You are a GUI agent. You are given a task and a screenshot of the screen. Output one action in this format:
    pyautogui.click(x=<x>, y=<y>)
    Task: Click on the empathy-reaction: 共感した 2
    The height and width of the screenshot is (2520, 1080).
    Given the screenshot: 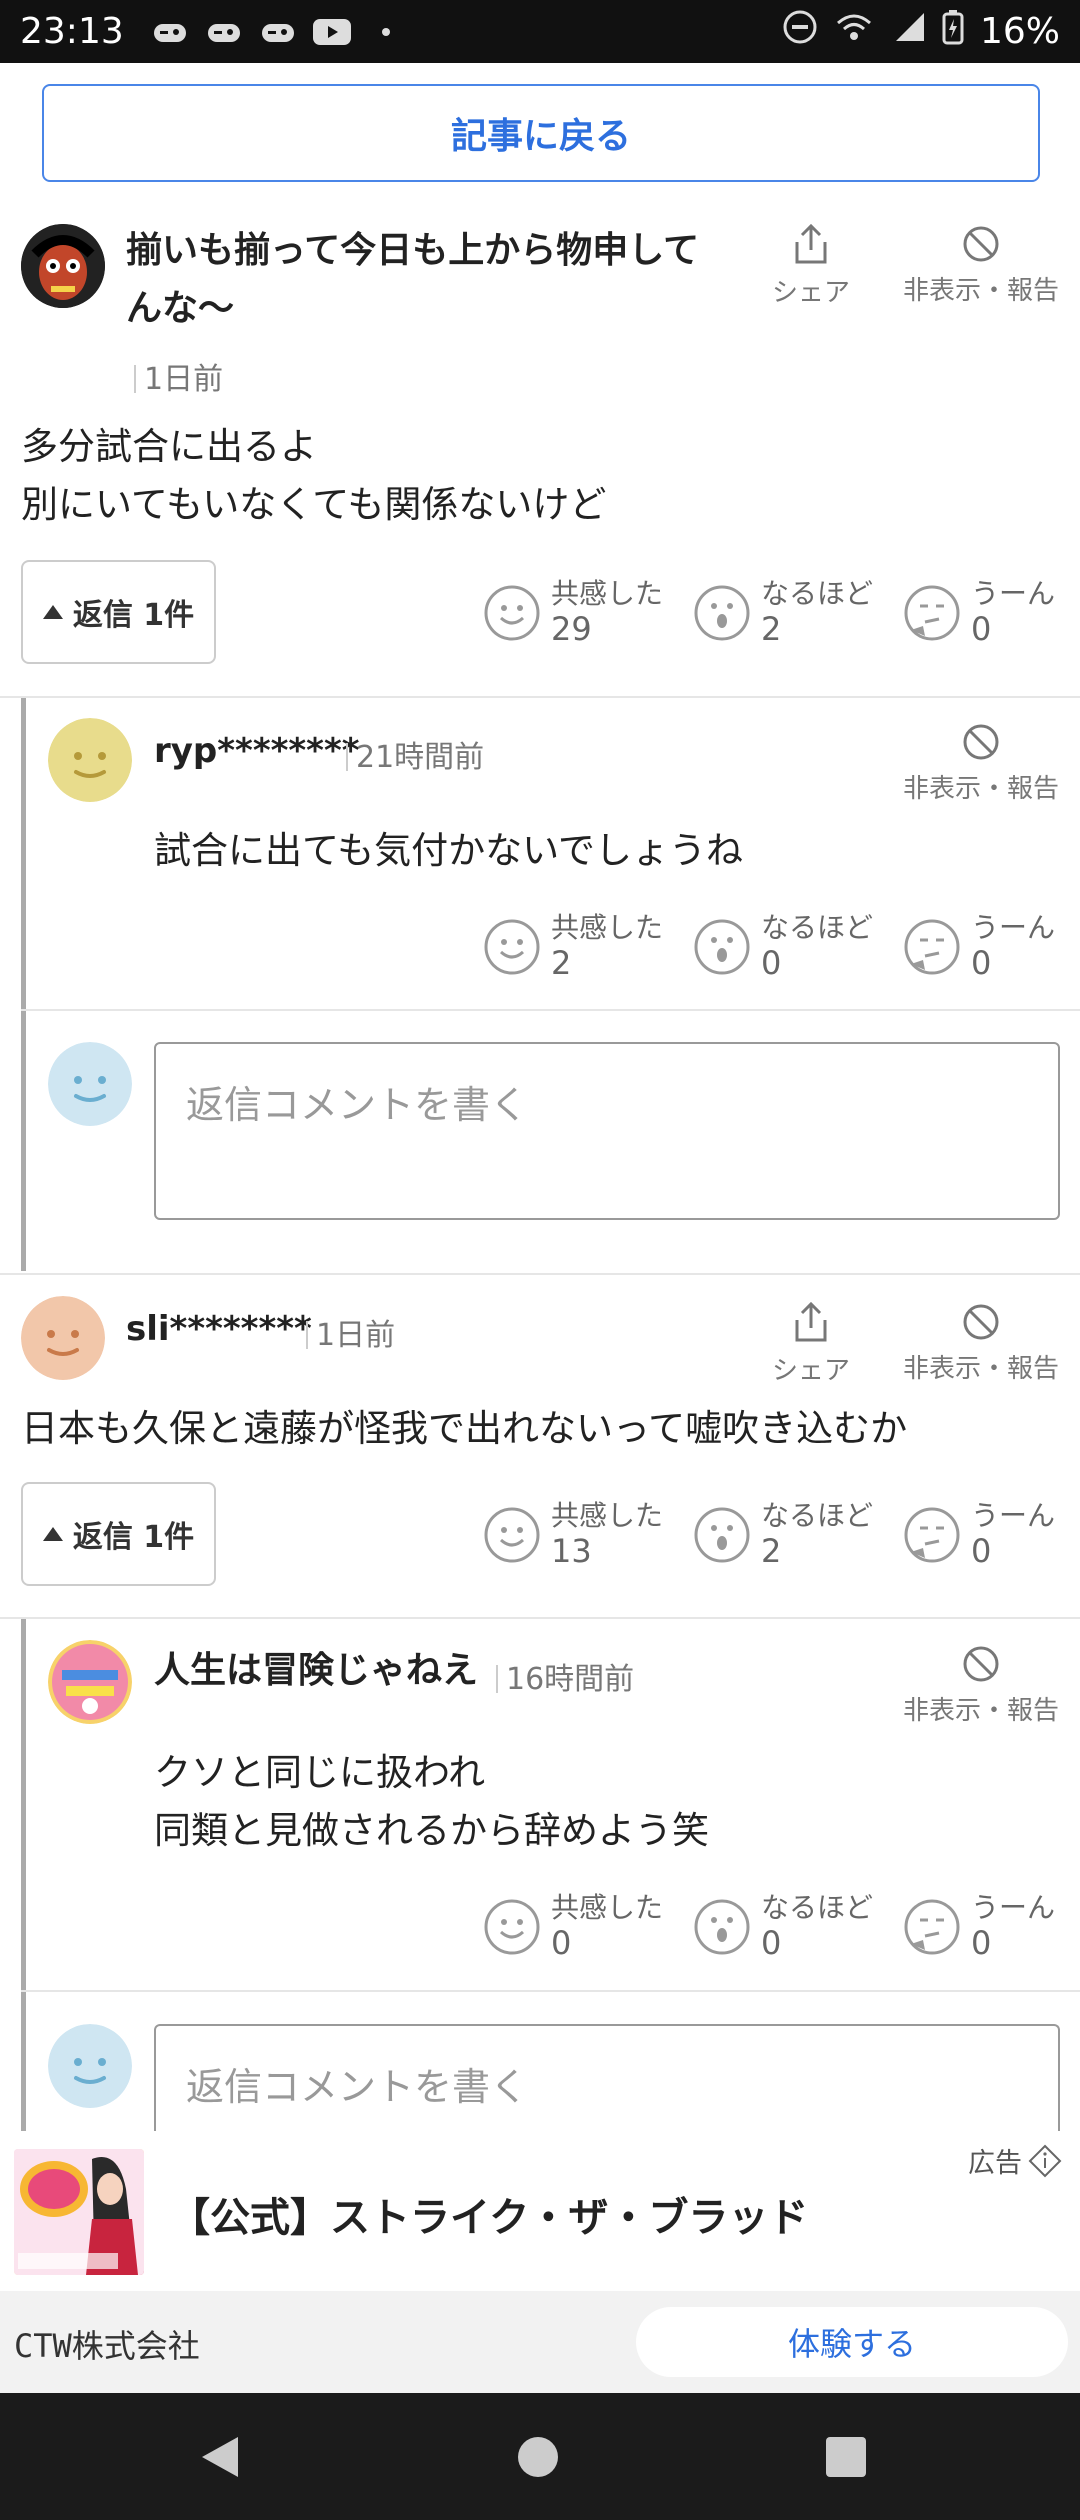 What is the action you would take?
    pyautogui.click(x=583, y=946)
    